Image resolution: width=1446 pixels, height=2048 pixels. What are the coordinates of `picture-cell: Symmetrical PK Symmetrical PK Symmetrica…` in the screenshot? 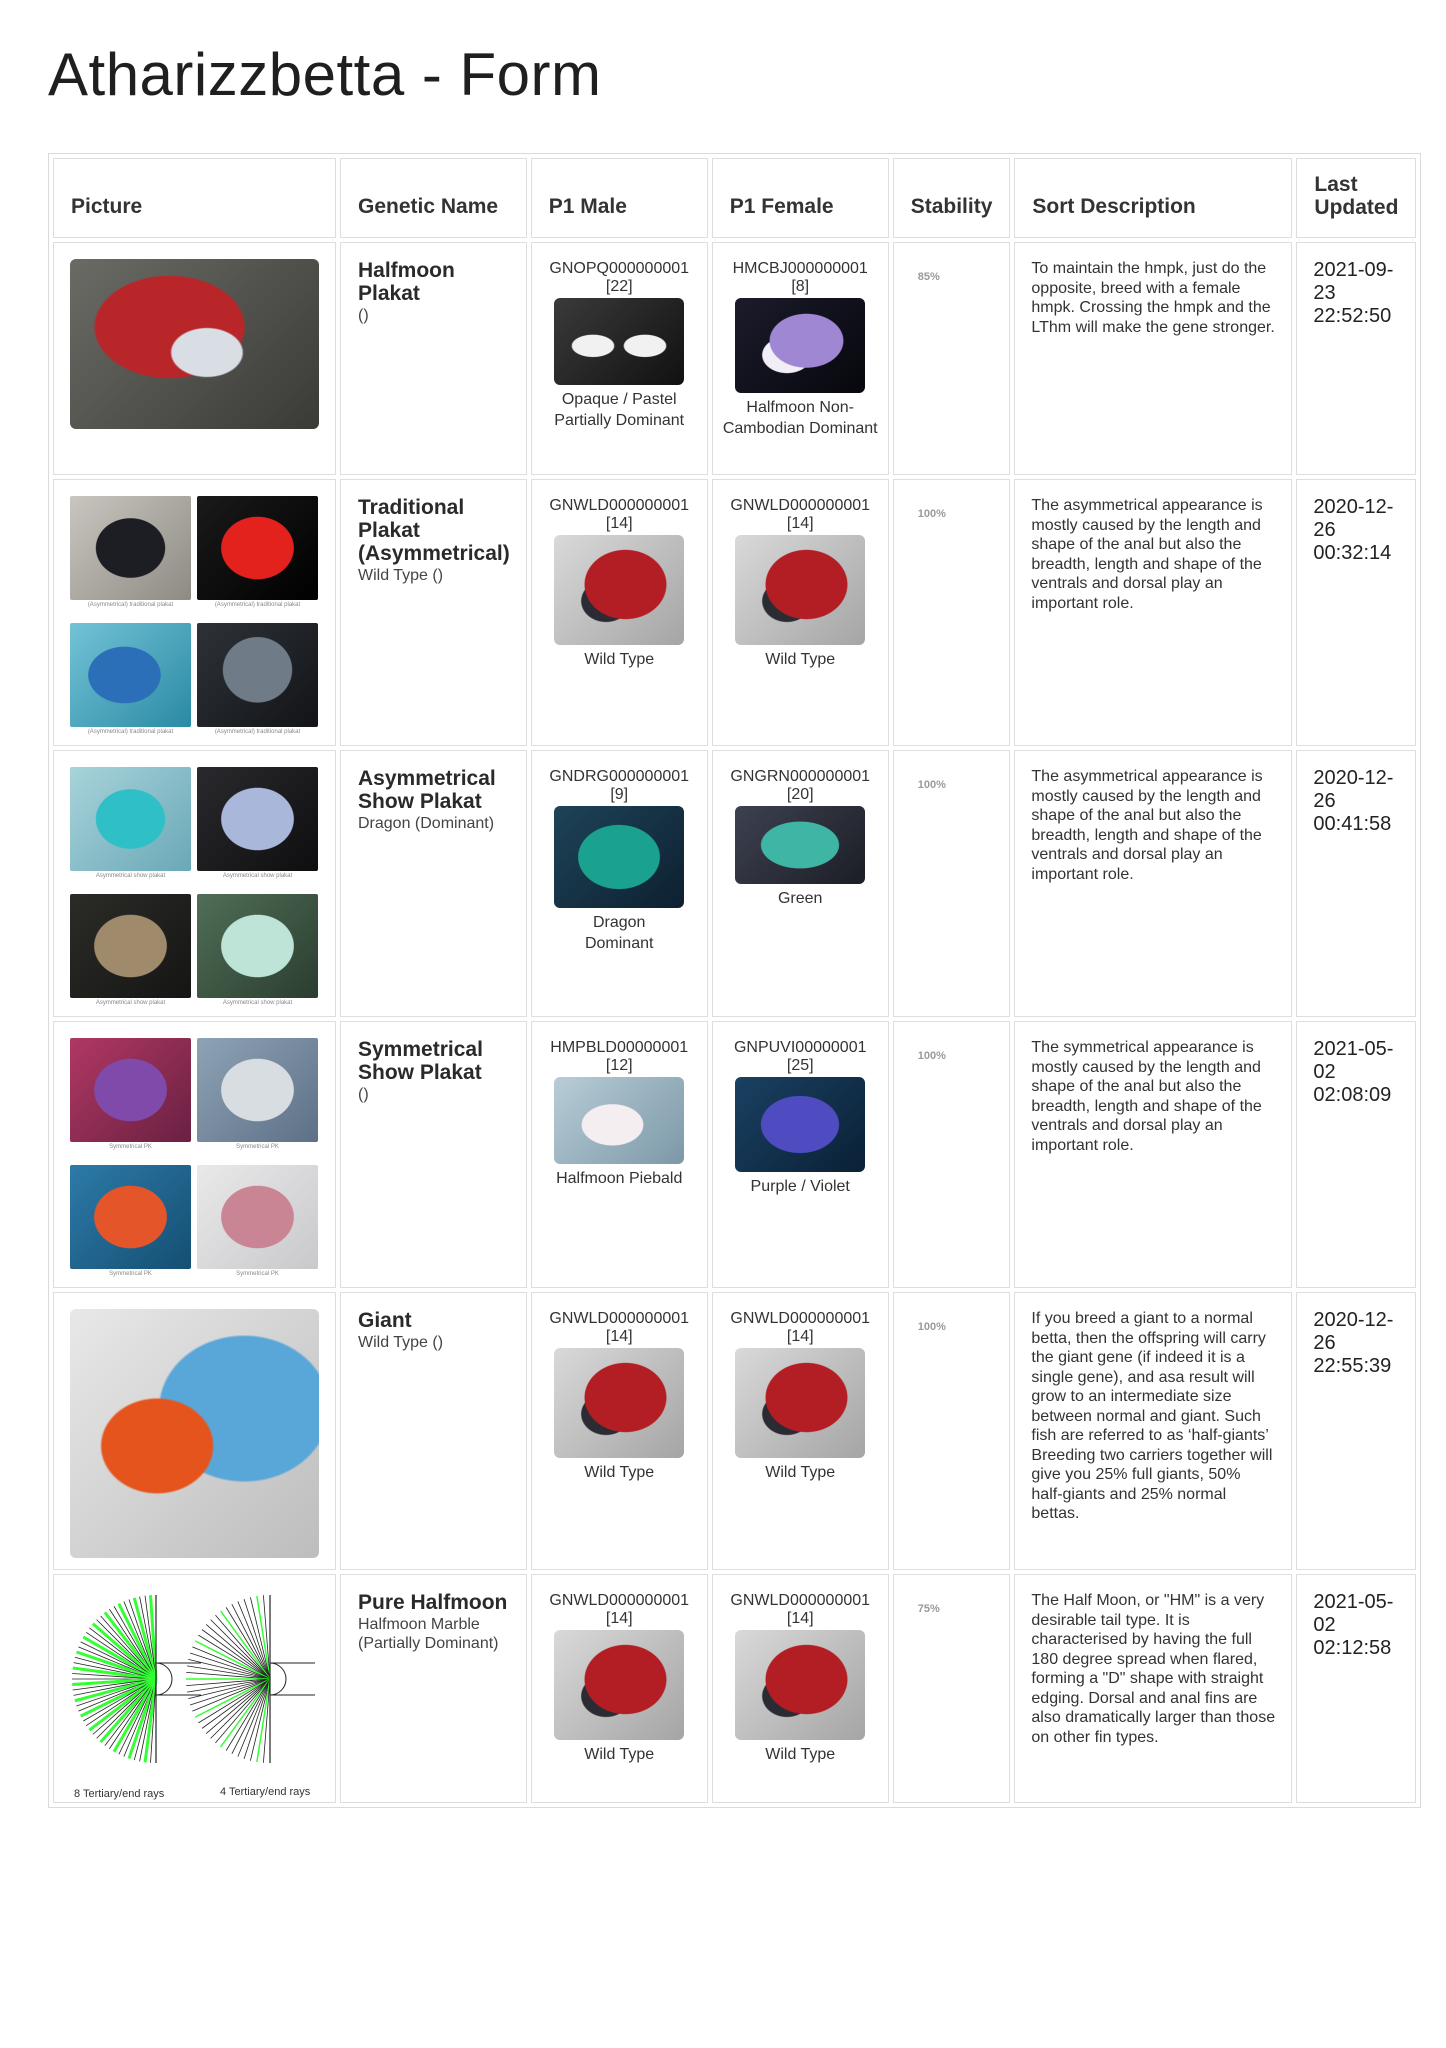 It's located at (194, 1154).